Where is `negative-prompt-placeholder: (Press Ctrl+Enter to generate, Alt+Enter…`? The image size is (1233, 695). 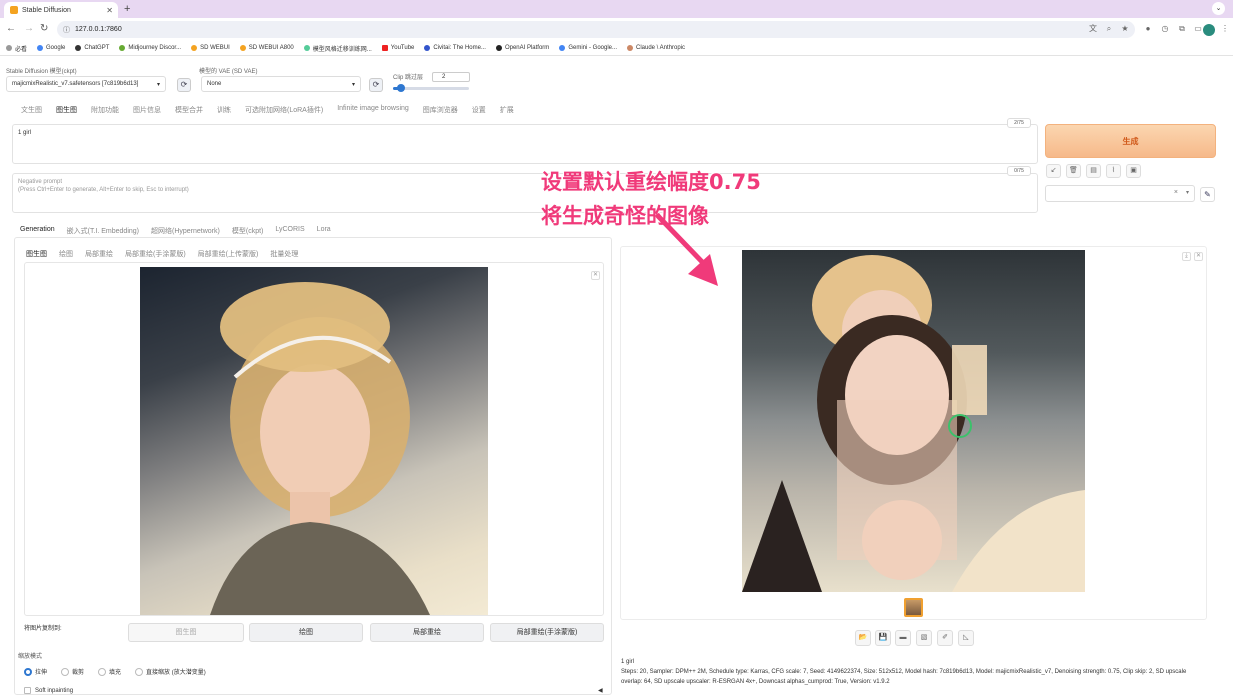
negative-prompt-placeholder: (Press Ctrl+Enter to generate, Alt+Enter… is located at coordinates (103, 190).